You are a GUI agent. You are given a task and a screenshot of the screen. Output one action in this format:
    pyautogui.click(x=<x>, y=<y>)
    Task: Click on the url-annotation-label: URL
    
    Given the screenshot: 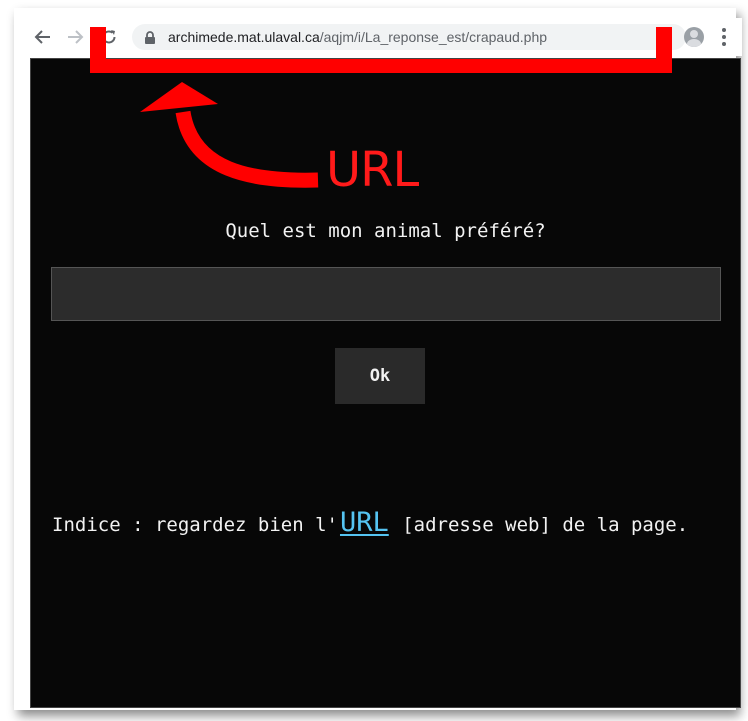 What is the action you would take?
    pyautogui.click(x=372, y=170)
    